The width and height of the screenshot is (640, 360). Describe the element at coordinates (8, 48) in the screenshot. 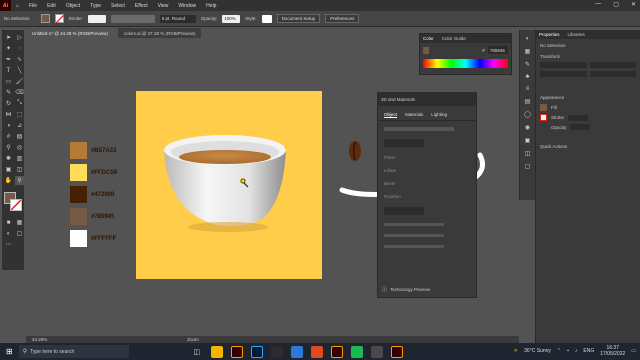

I see `magic-wand-icon: ✦` at that location.